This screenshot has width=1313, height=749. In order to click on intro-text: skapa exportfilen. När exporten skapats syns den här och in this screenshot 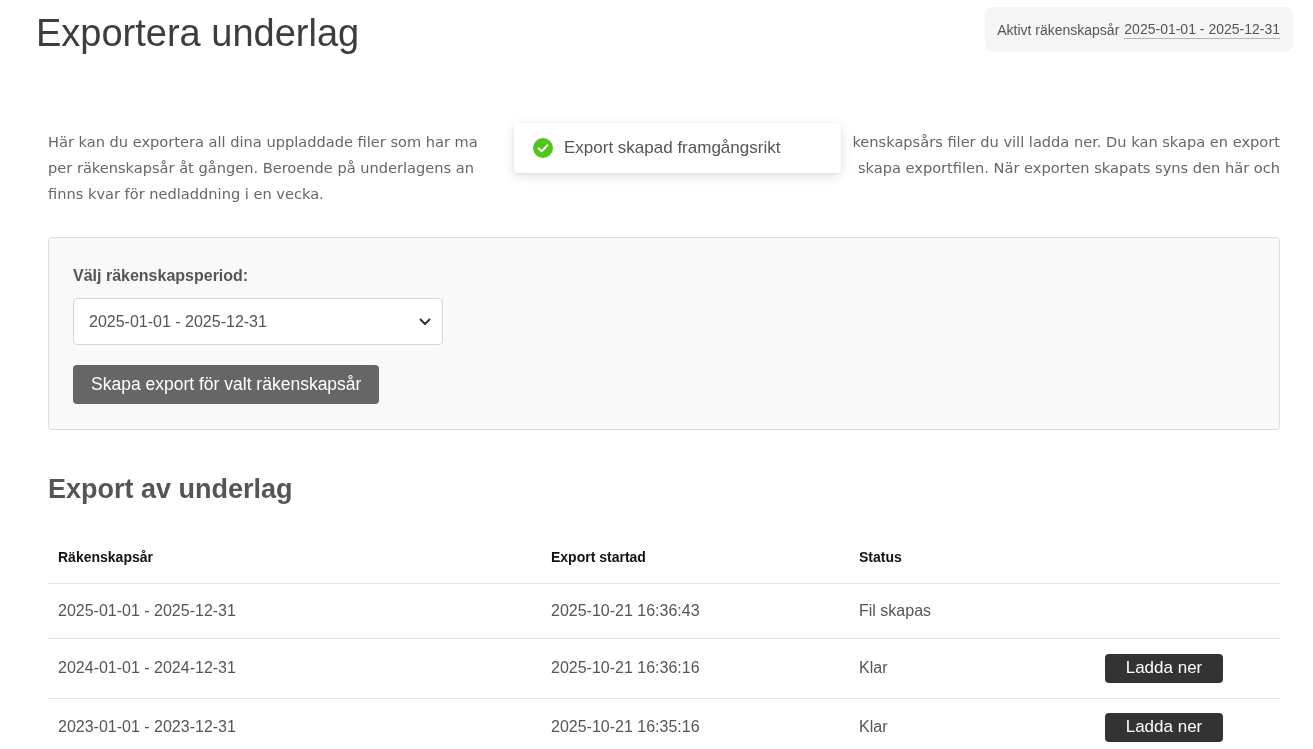, I will do `click(1068, 168)`.